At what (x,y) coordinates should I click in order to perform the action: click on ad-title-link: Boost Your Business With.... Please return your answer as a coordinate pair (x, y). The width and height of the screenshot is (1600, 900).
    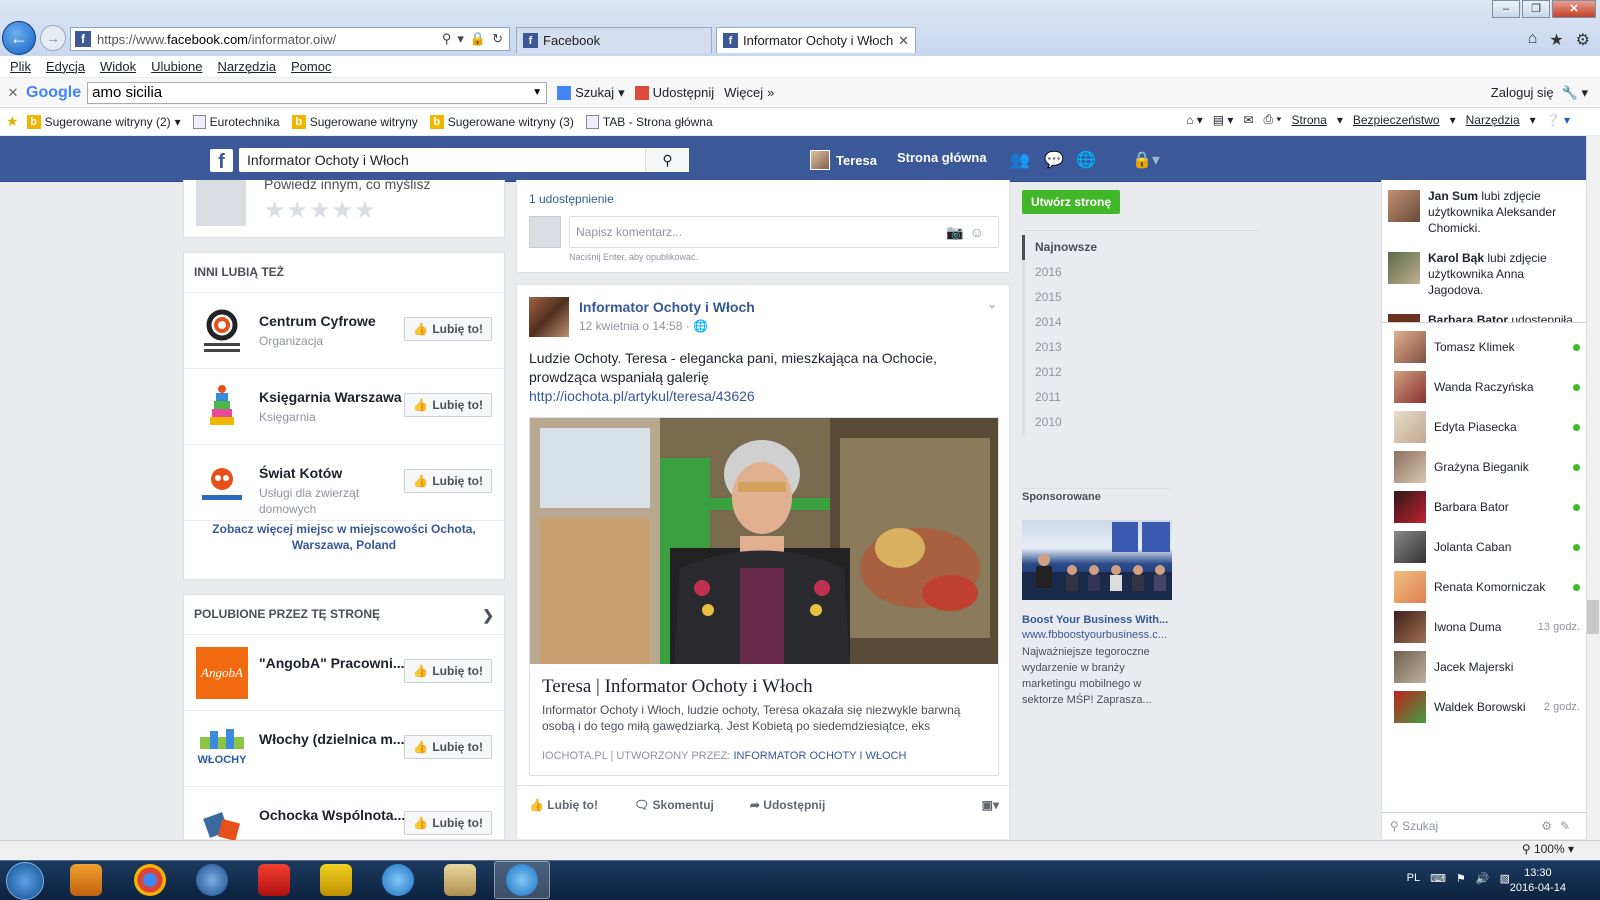
    Looking at the image, I should click on (1095, 620).